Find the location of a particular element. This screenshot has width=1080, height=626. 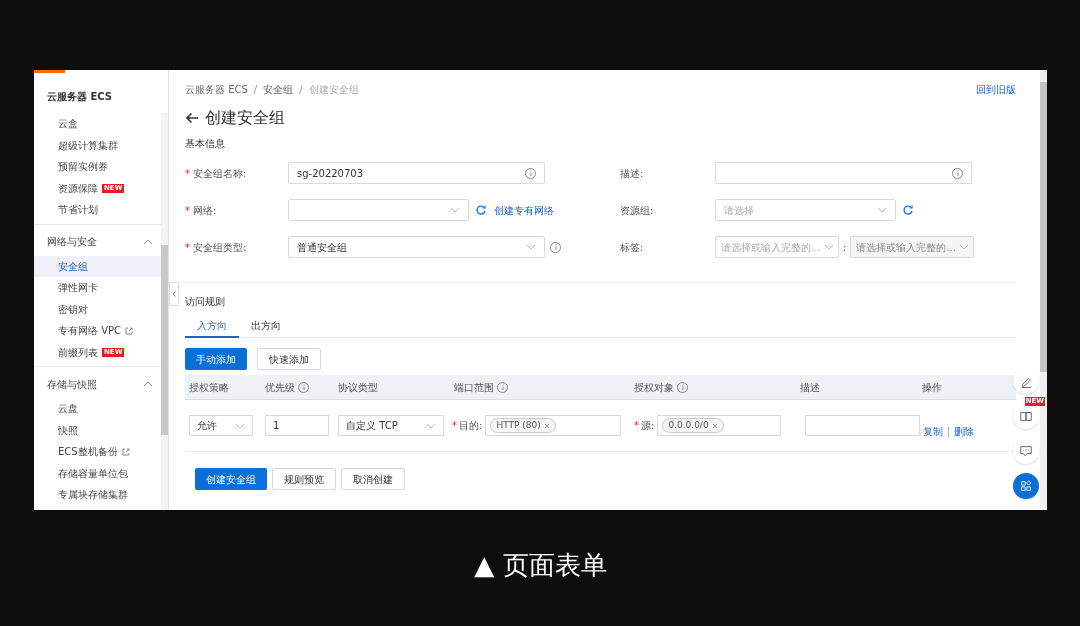

sidebar-item: 云盘 is located at coordinates (97, 409).